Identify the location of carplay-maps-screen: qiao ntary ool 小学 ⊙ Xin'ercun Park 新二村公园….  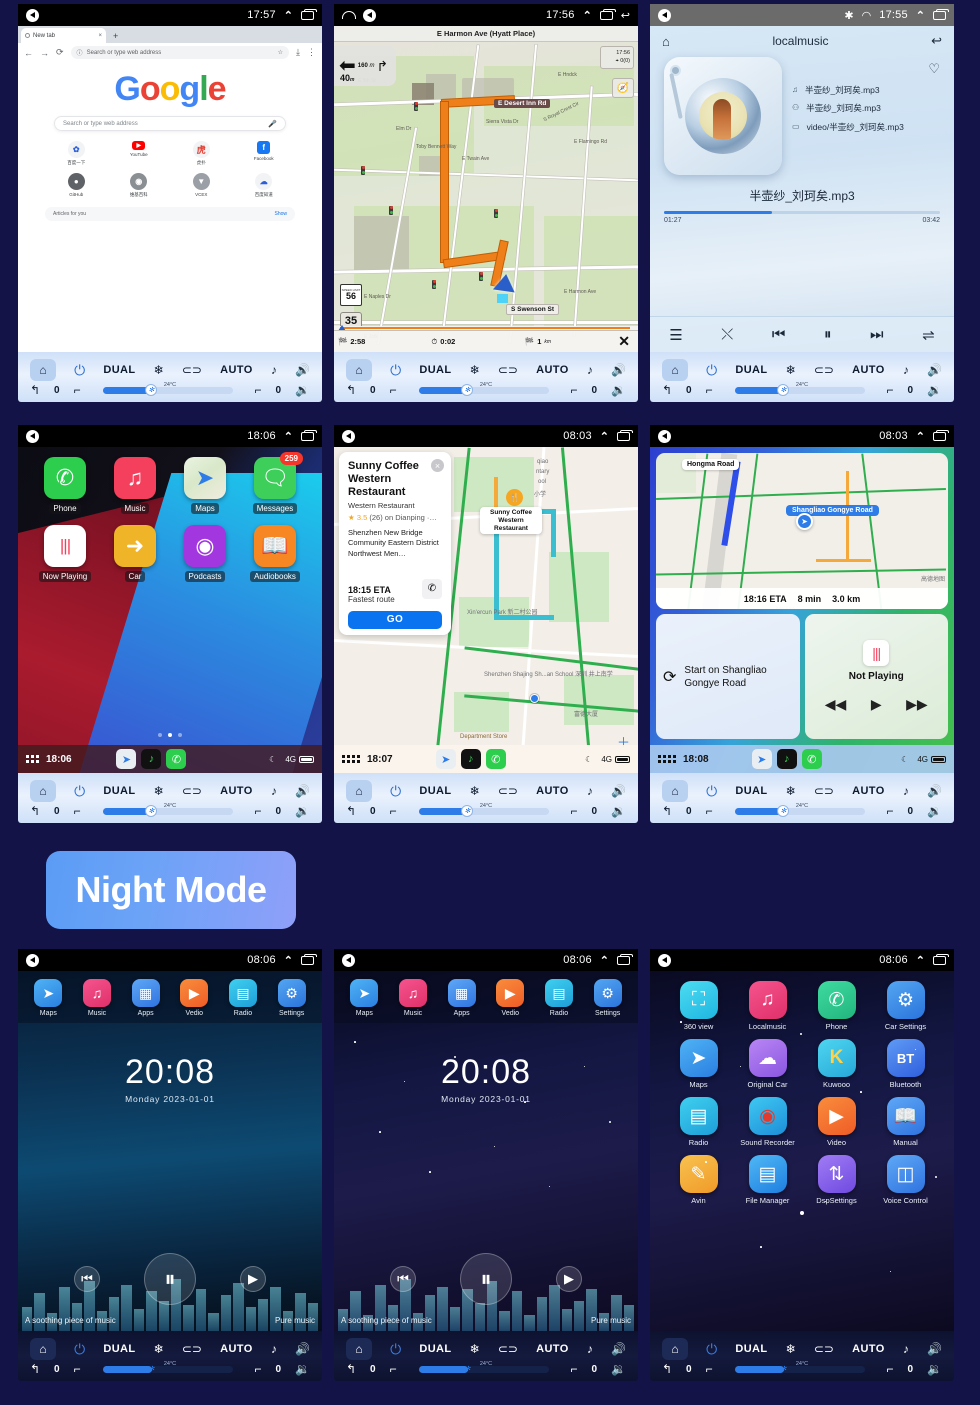
(486, 610).